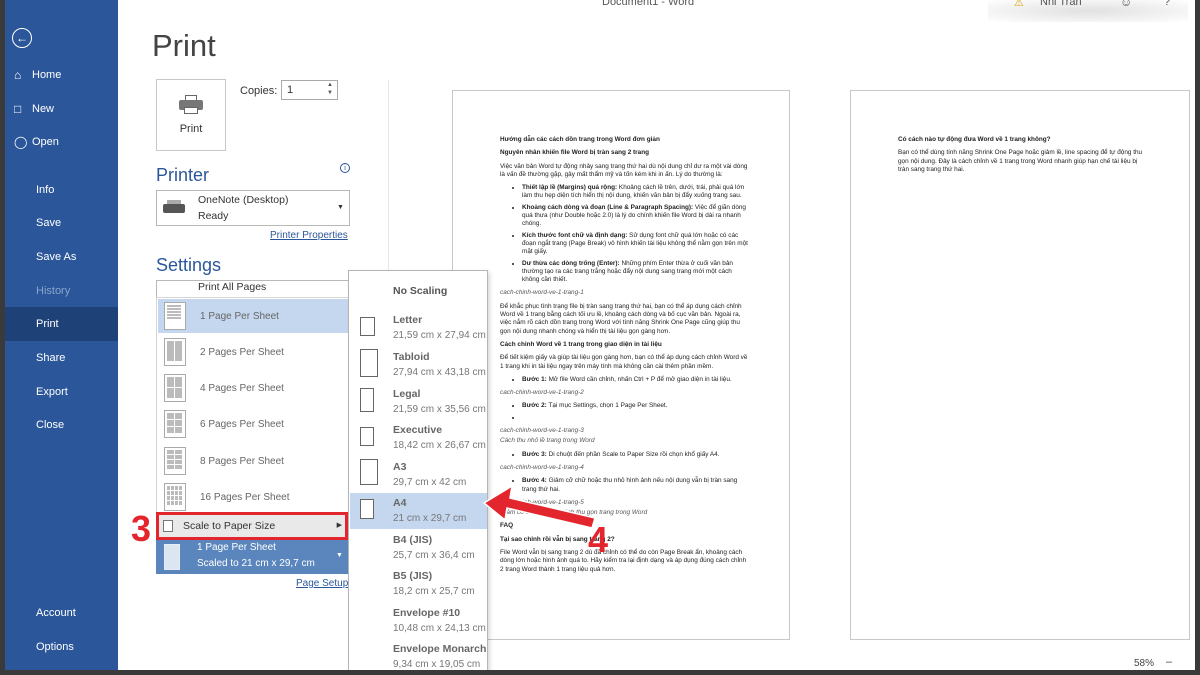 The width and height of the screenshot is (1200, 675). I want to click on new-doc-icon: □, so click(18, 109).